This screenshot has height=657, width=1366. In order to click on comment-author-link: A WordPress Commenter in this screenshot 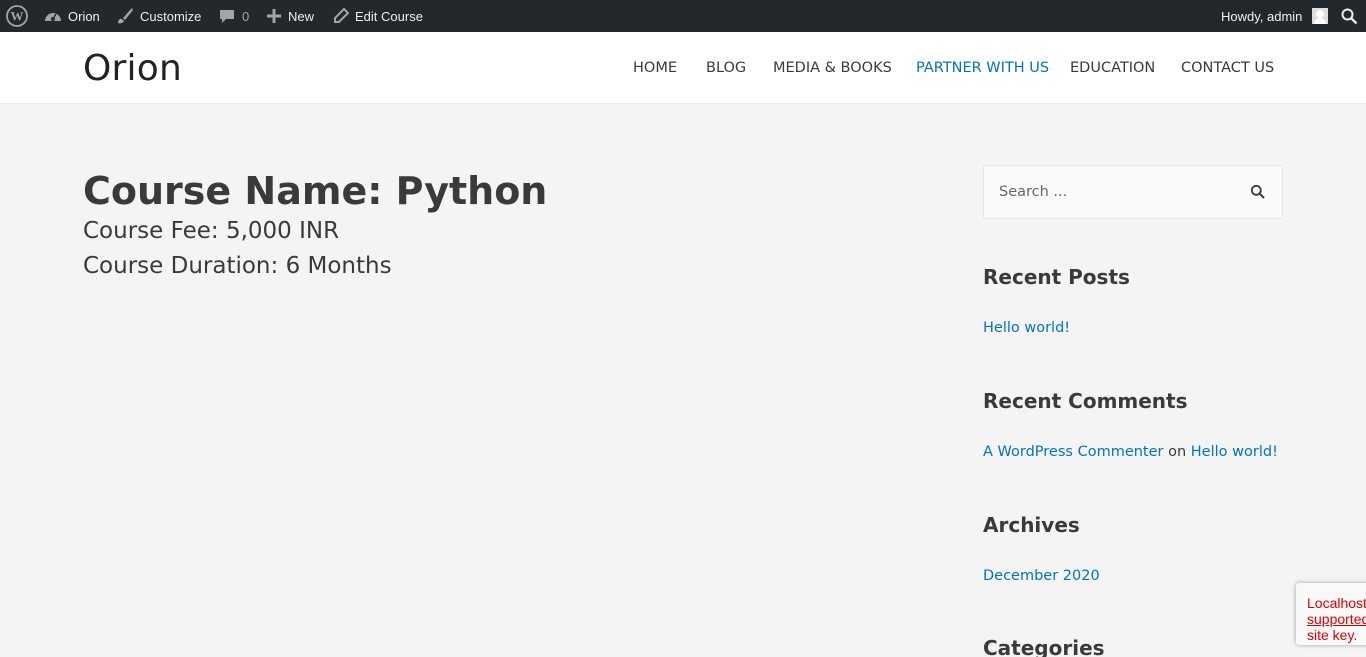, I will do `click(1073, 452)`.